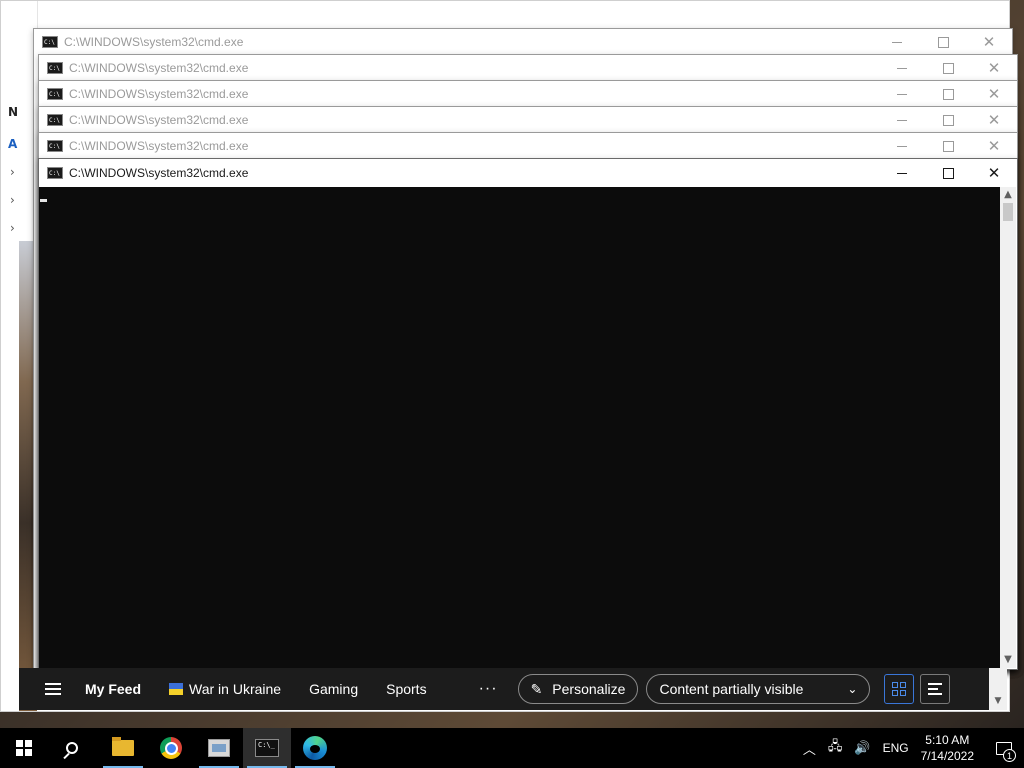 This screenshot has height=768, width=1024. I want to click on cmd-titlebar-4: C:\ C:\WINDOWS\system32\cmd.exe ✕, so click(528, 120).